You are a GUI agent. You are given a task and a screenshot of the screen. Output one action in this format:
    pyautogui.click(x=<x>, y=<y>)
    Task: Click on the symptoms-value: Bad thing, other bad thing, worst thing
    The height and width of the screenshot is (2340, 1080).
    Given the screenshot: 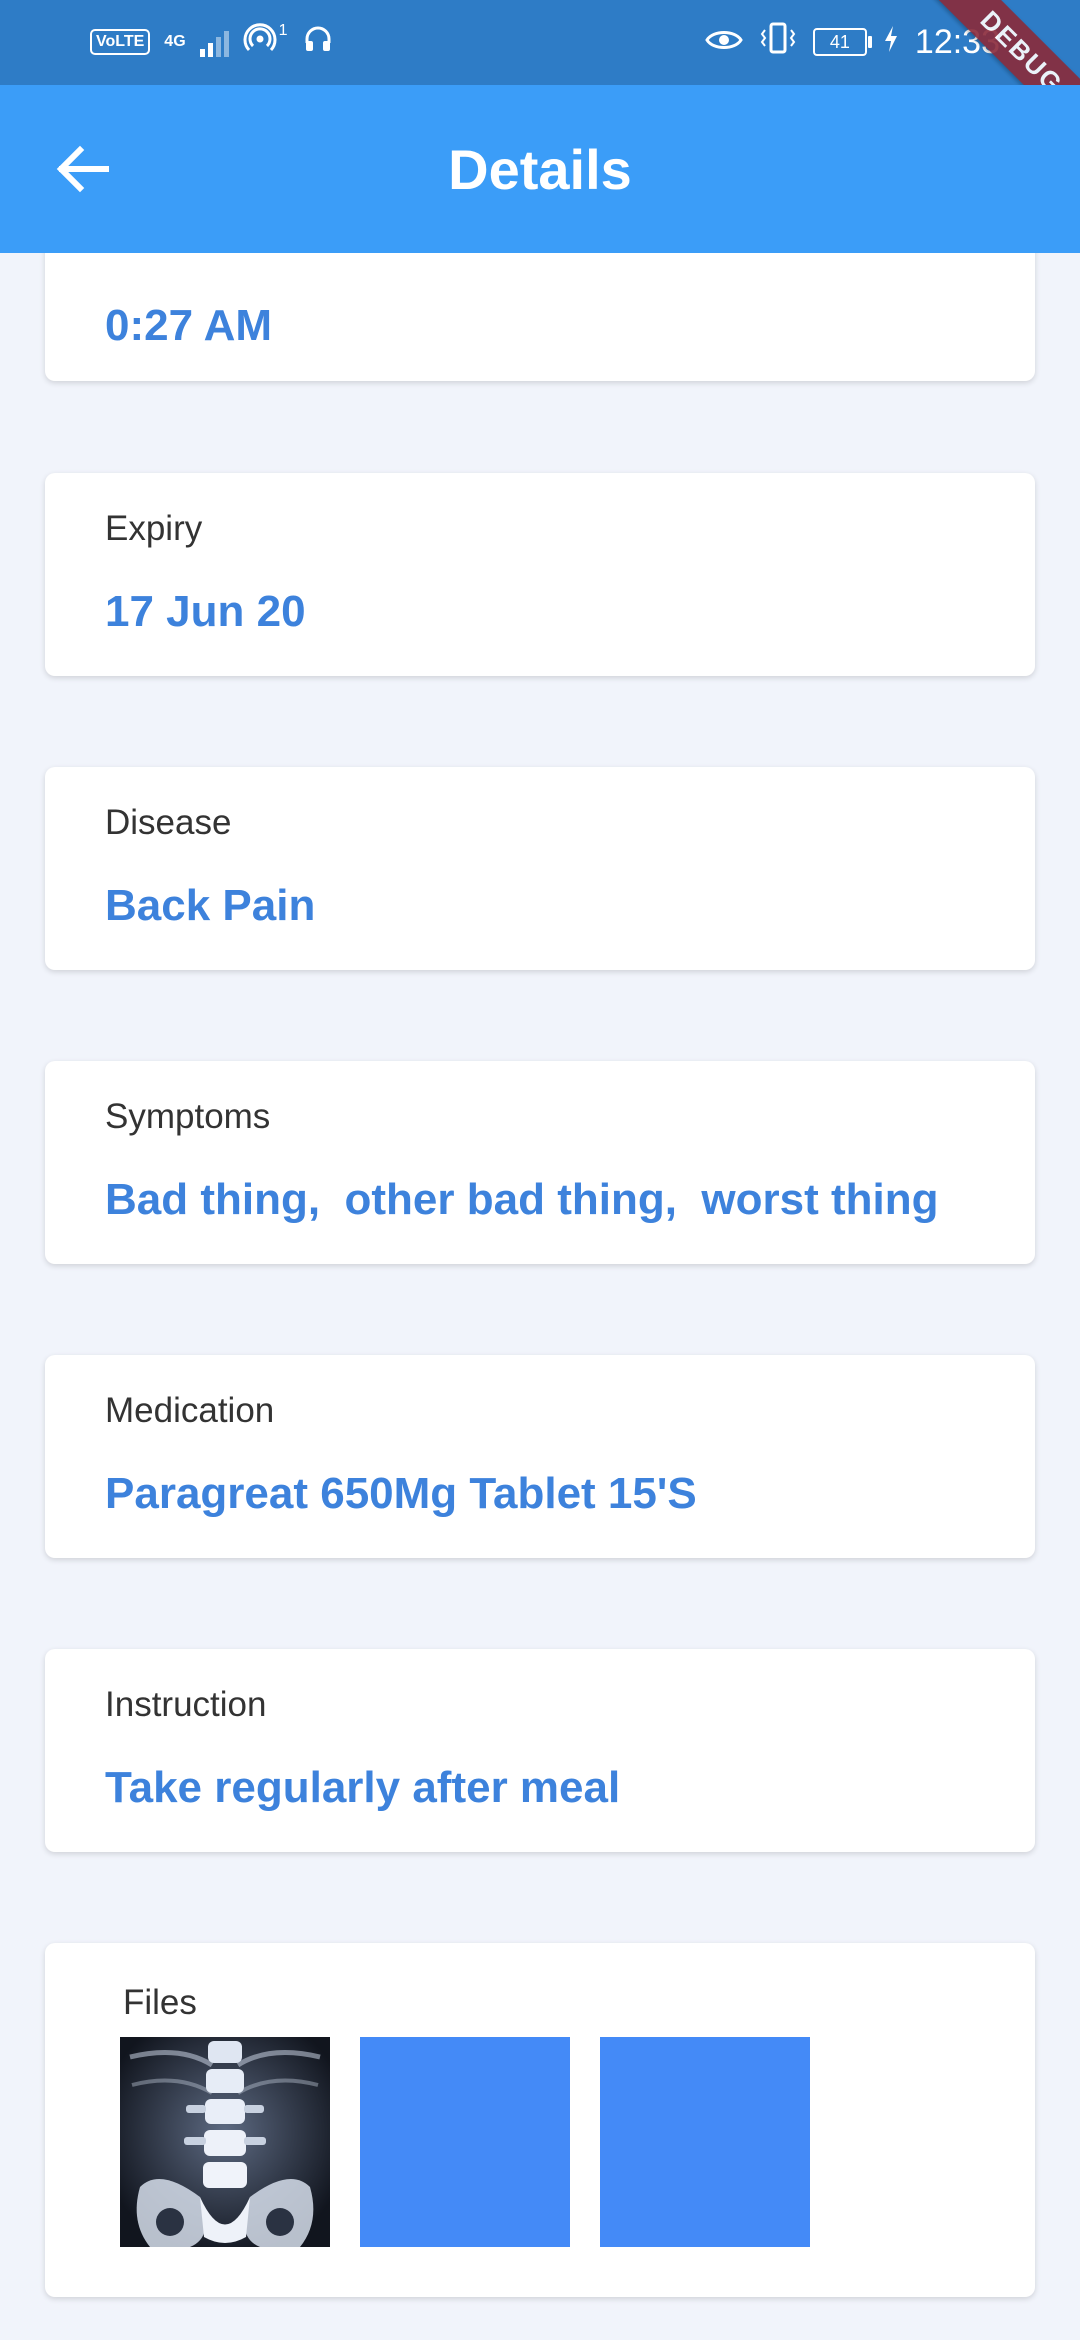 What is the action you would take?
    pyautogui.click(x=522, y=1199)
    